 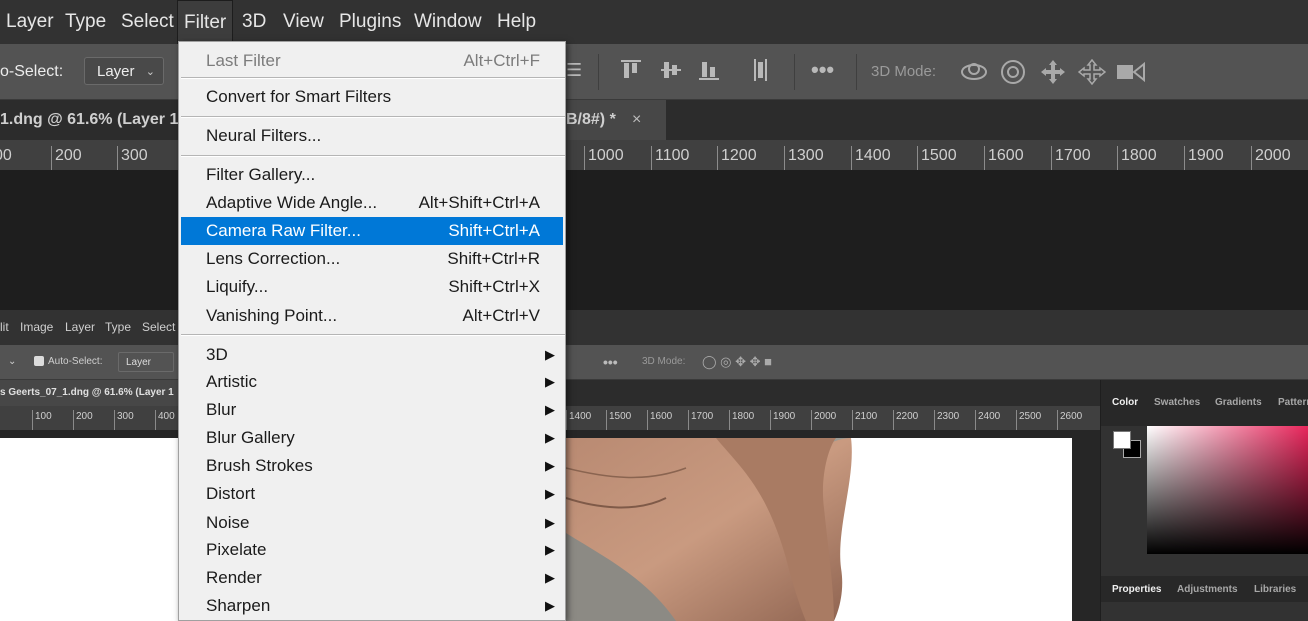 I want to click on menu-item-shortcut: Shift+Ctrl+A, so click(x=494, y=230).